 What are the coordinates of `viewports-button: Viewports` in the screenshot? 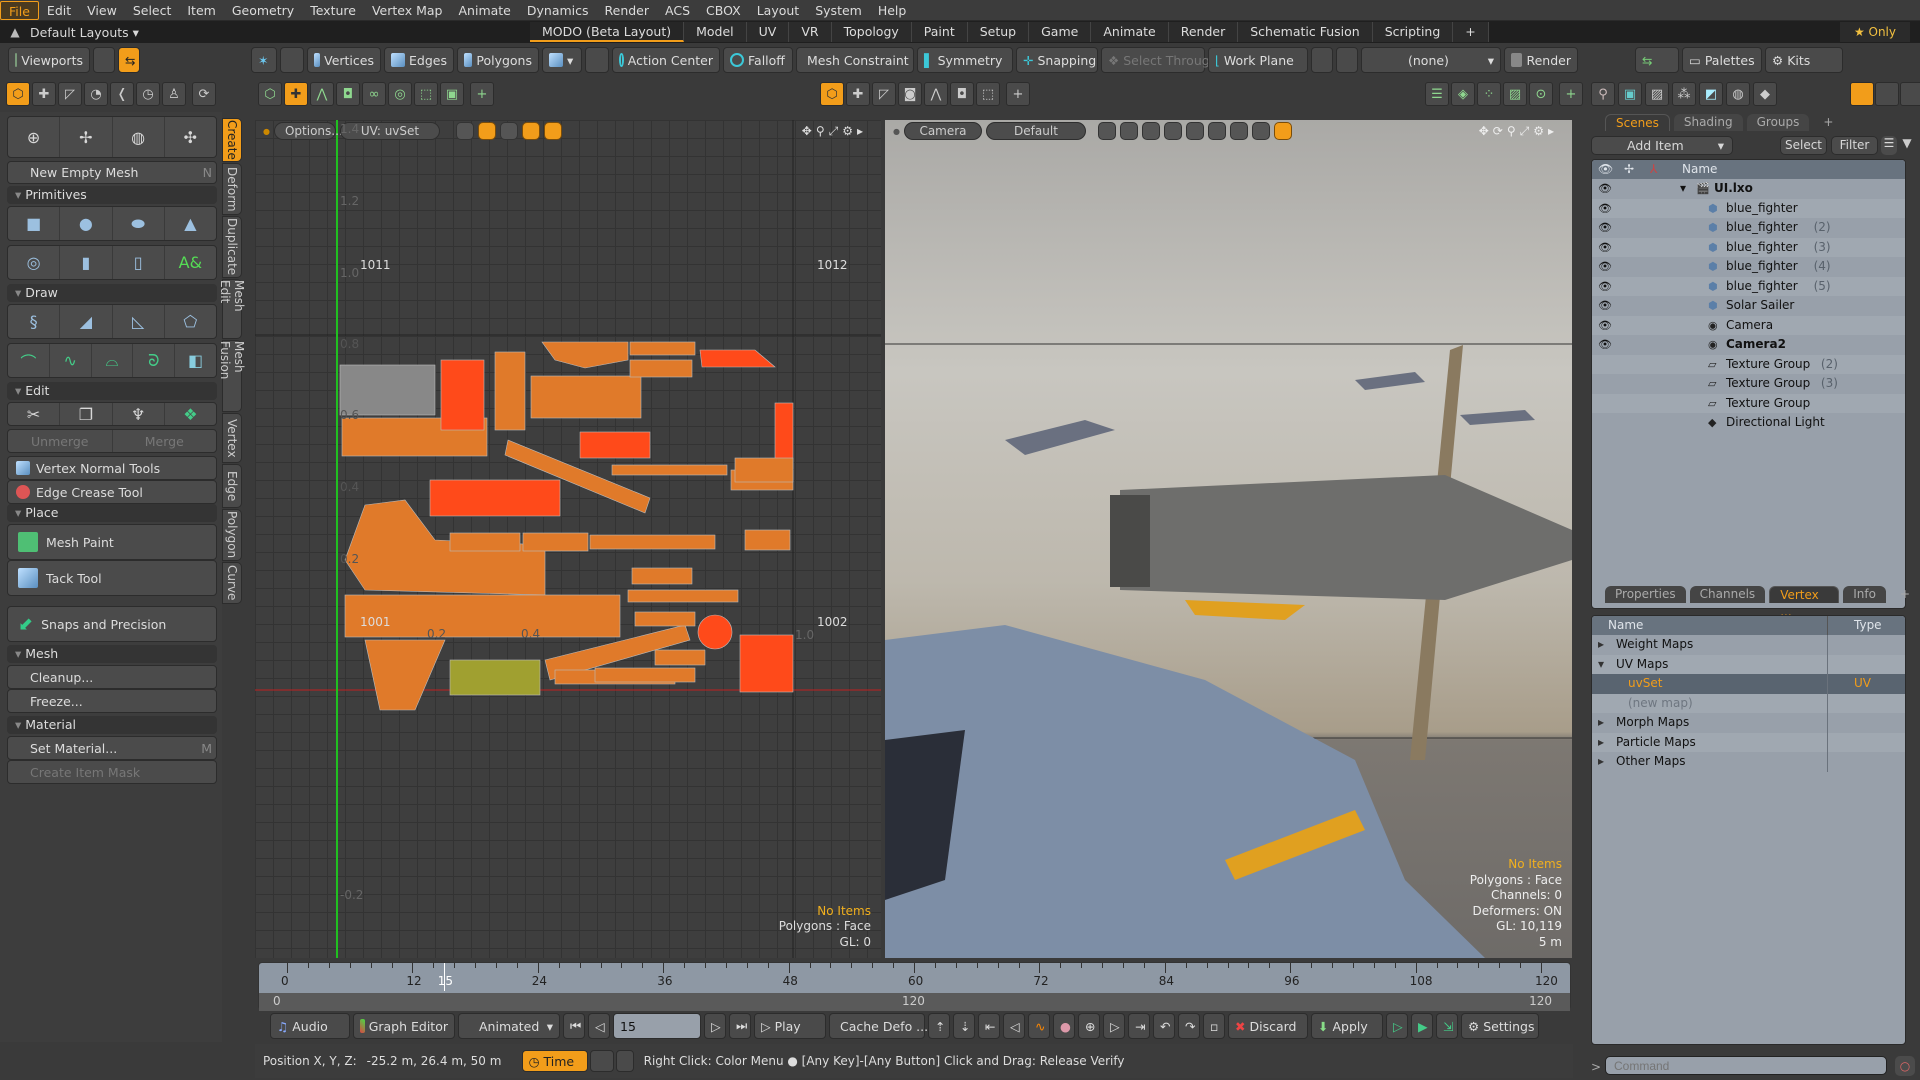 It's located at (49, 60).